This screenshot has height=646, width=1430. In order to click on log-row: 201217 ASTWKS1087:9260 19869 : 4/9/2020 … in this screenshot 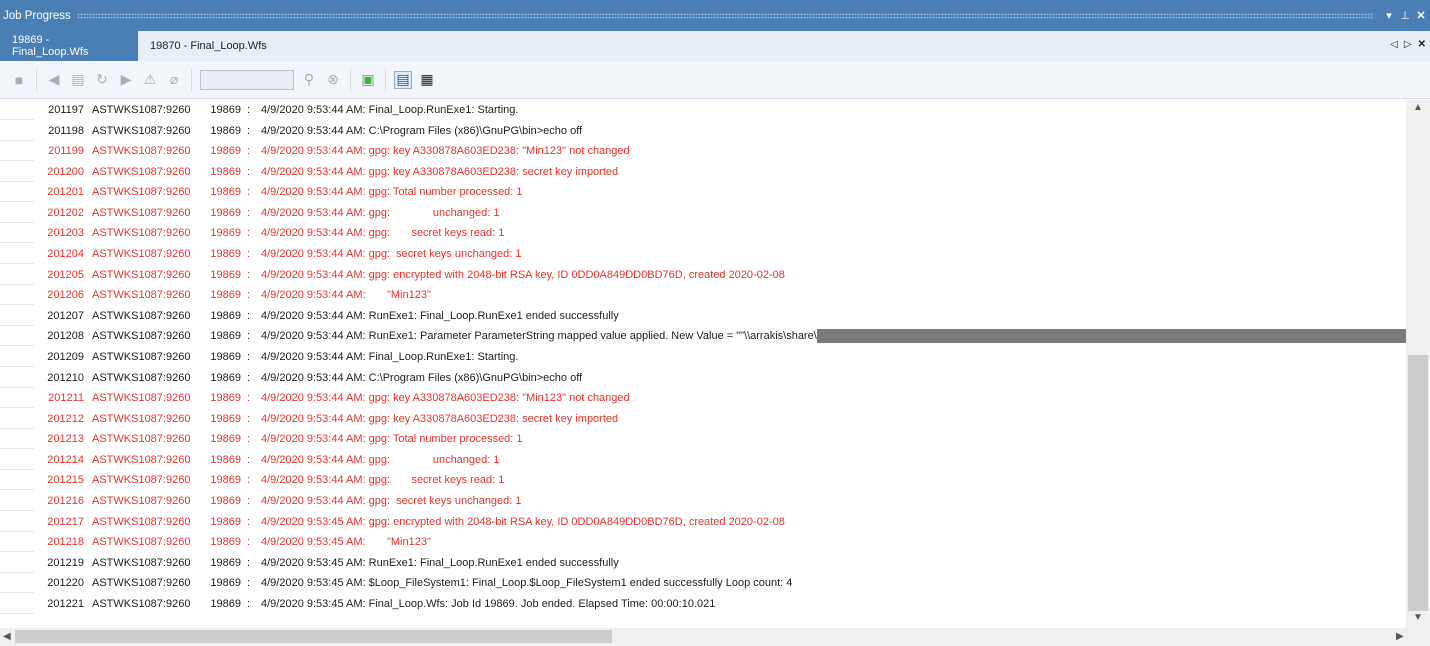, I will do `click(703, 522)`.